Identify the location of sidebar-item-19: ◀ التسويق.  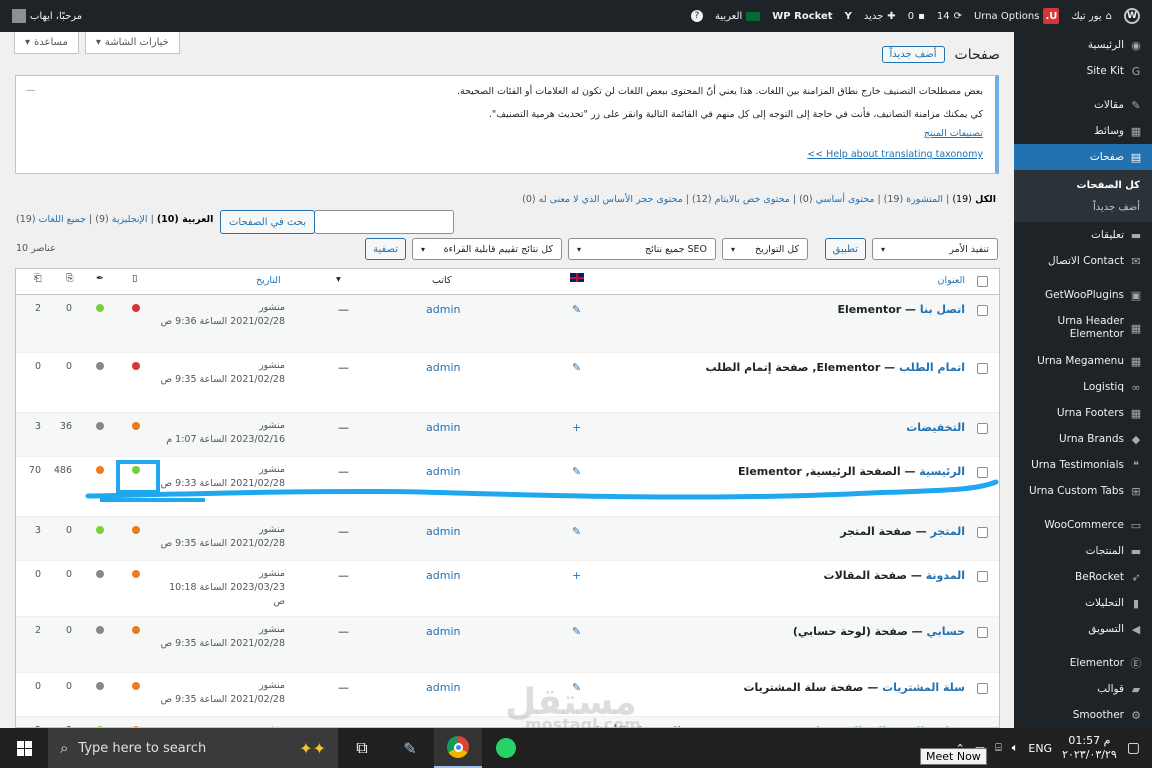
(1083, 629).